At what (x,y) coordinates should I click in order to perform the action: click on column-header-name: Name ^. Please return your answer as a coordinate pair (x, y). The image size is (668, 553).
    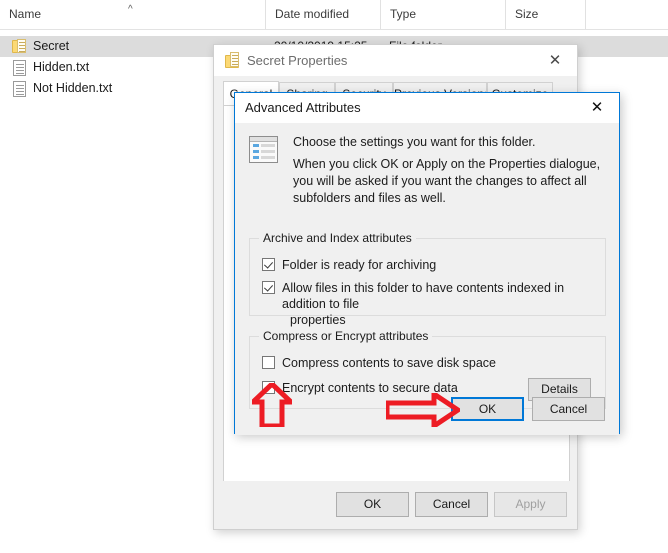
    Looking at the image, I should click on (132, 14).